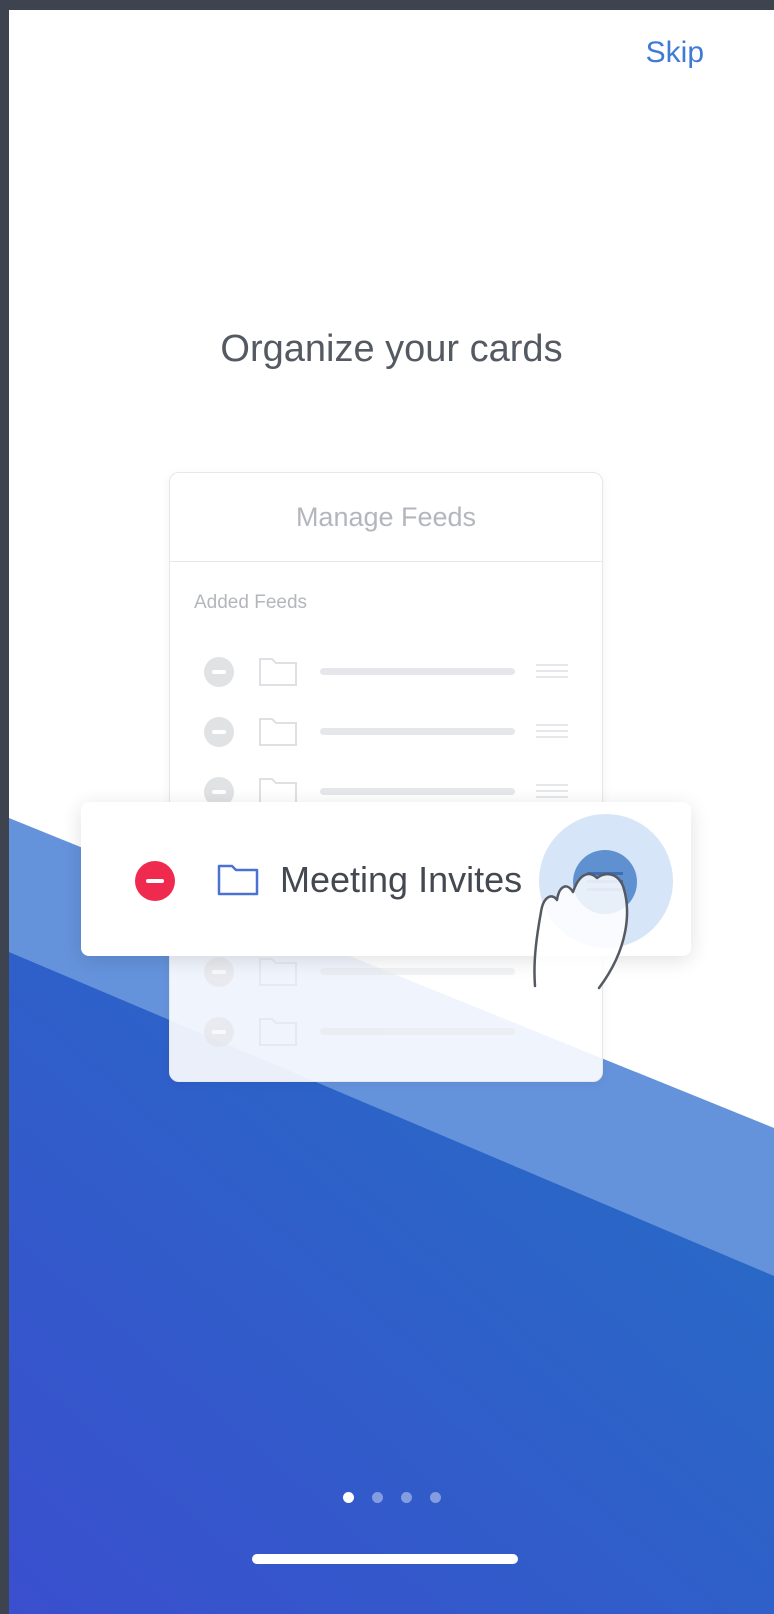  I want to click on page-indicator, so click(391, 1497).